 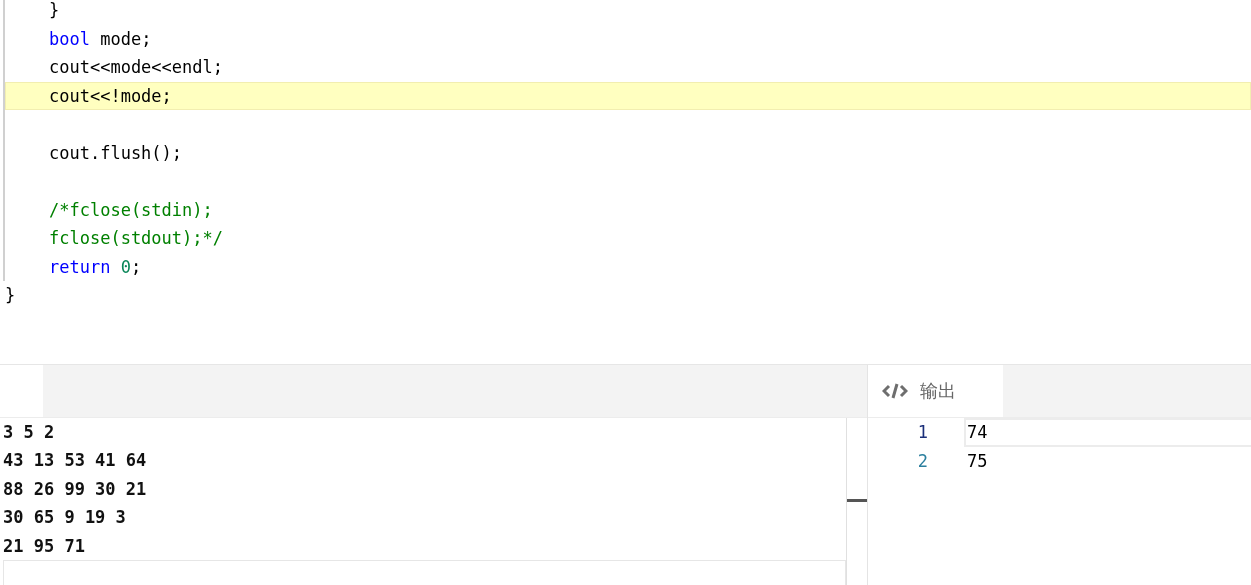 What do you see at coordinates (64, 517) in the screenshot?
I see `input-line: 30 65 9 19 3` at bounding box center [64, 517].